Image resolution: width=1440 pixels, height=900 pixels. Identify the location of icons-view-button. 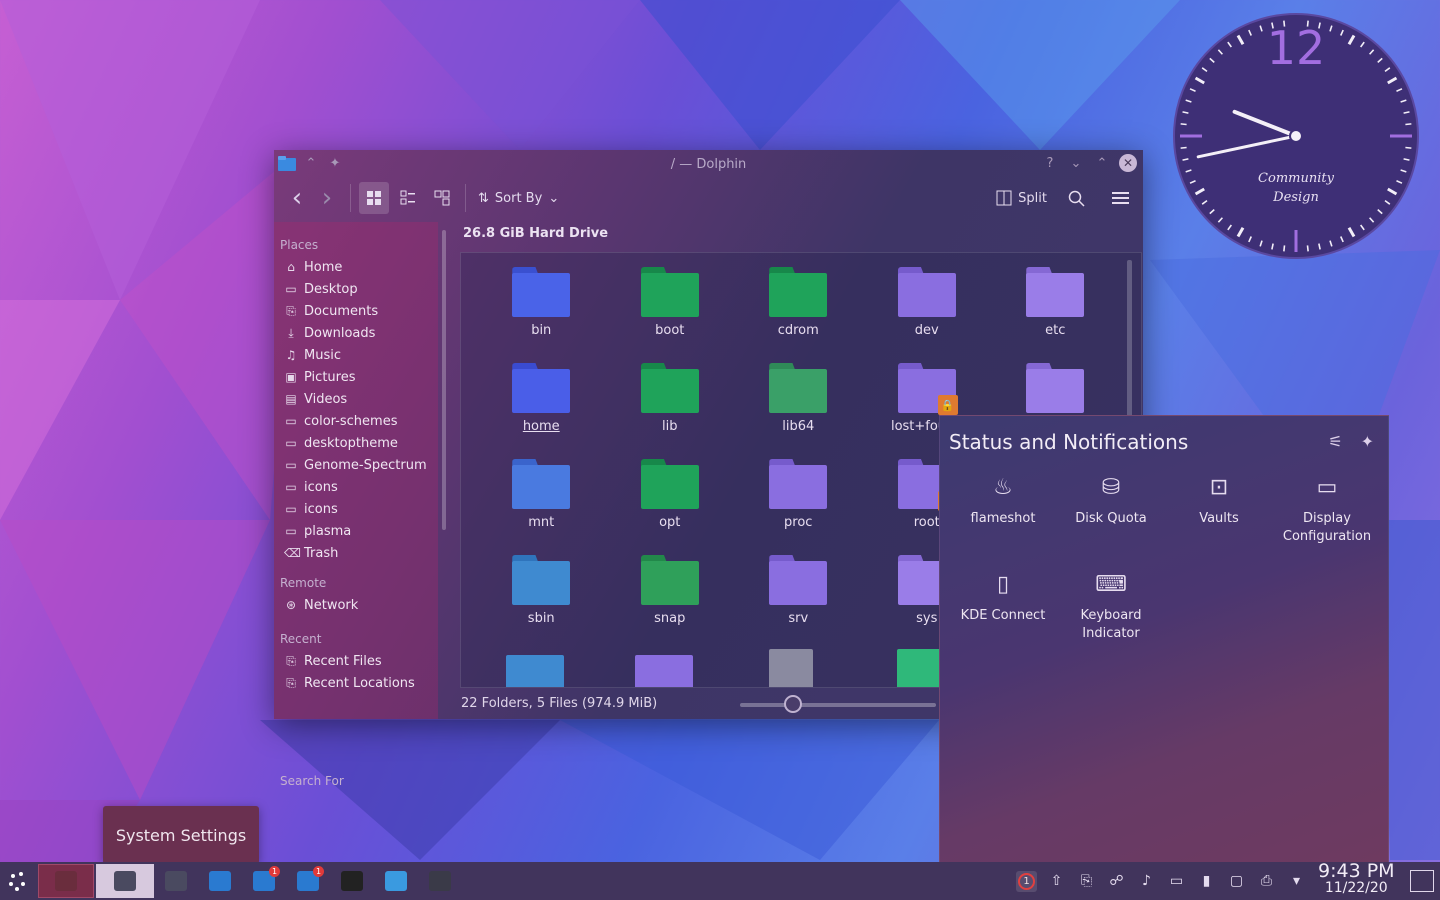
(374, 198).